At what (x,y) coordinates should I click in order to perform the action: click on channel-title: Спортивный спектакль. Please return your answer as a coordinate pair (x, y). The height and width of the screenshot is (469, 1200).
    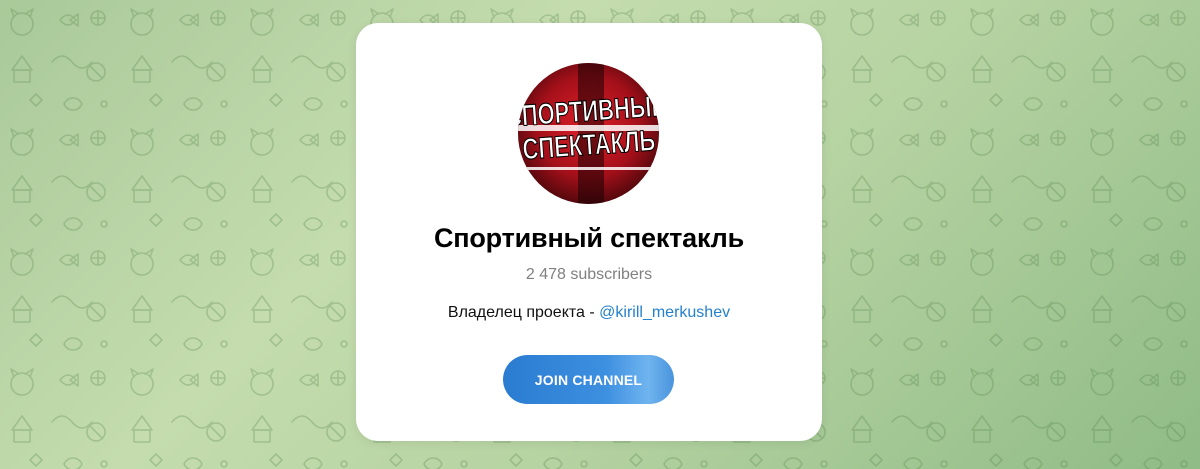
    Looking at the image, I should click on (588, 238).